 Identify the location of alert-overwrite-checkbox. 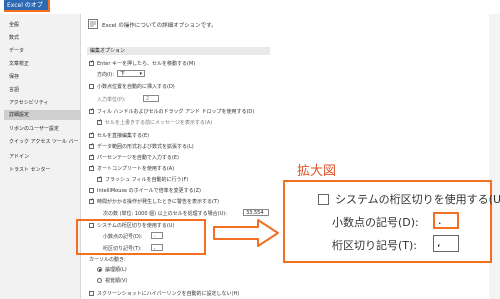
(99, 121).